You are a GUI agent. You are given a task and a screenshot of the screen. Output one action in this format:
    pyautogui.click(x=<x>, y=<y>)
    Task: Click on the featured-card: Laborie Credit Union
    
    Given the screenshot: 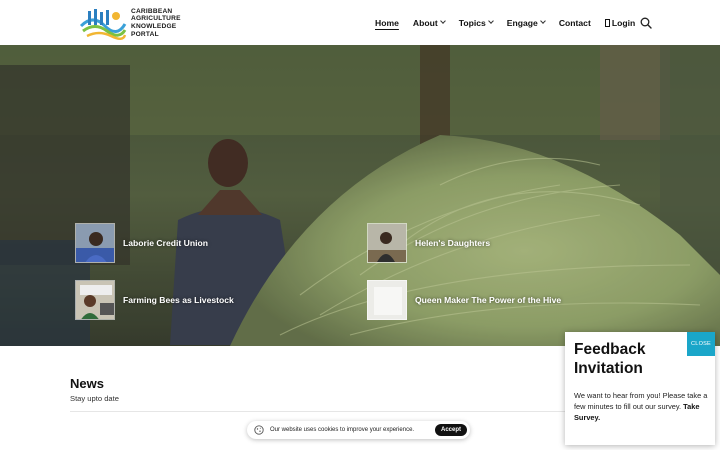 What is the action you would take?
    pyautogui.click(x=141, y=243)
    